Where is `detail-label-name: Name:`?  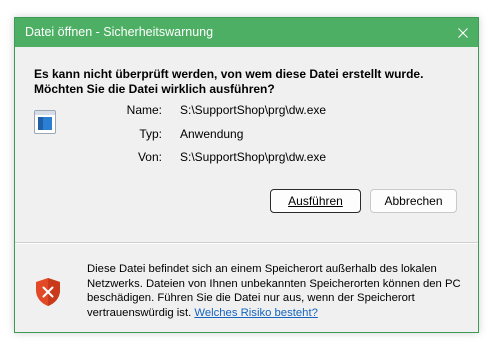
detail-label-name: Name: is located at coordinates (144, 110).